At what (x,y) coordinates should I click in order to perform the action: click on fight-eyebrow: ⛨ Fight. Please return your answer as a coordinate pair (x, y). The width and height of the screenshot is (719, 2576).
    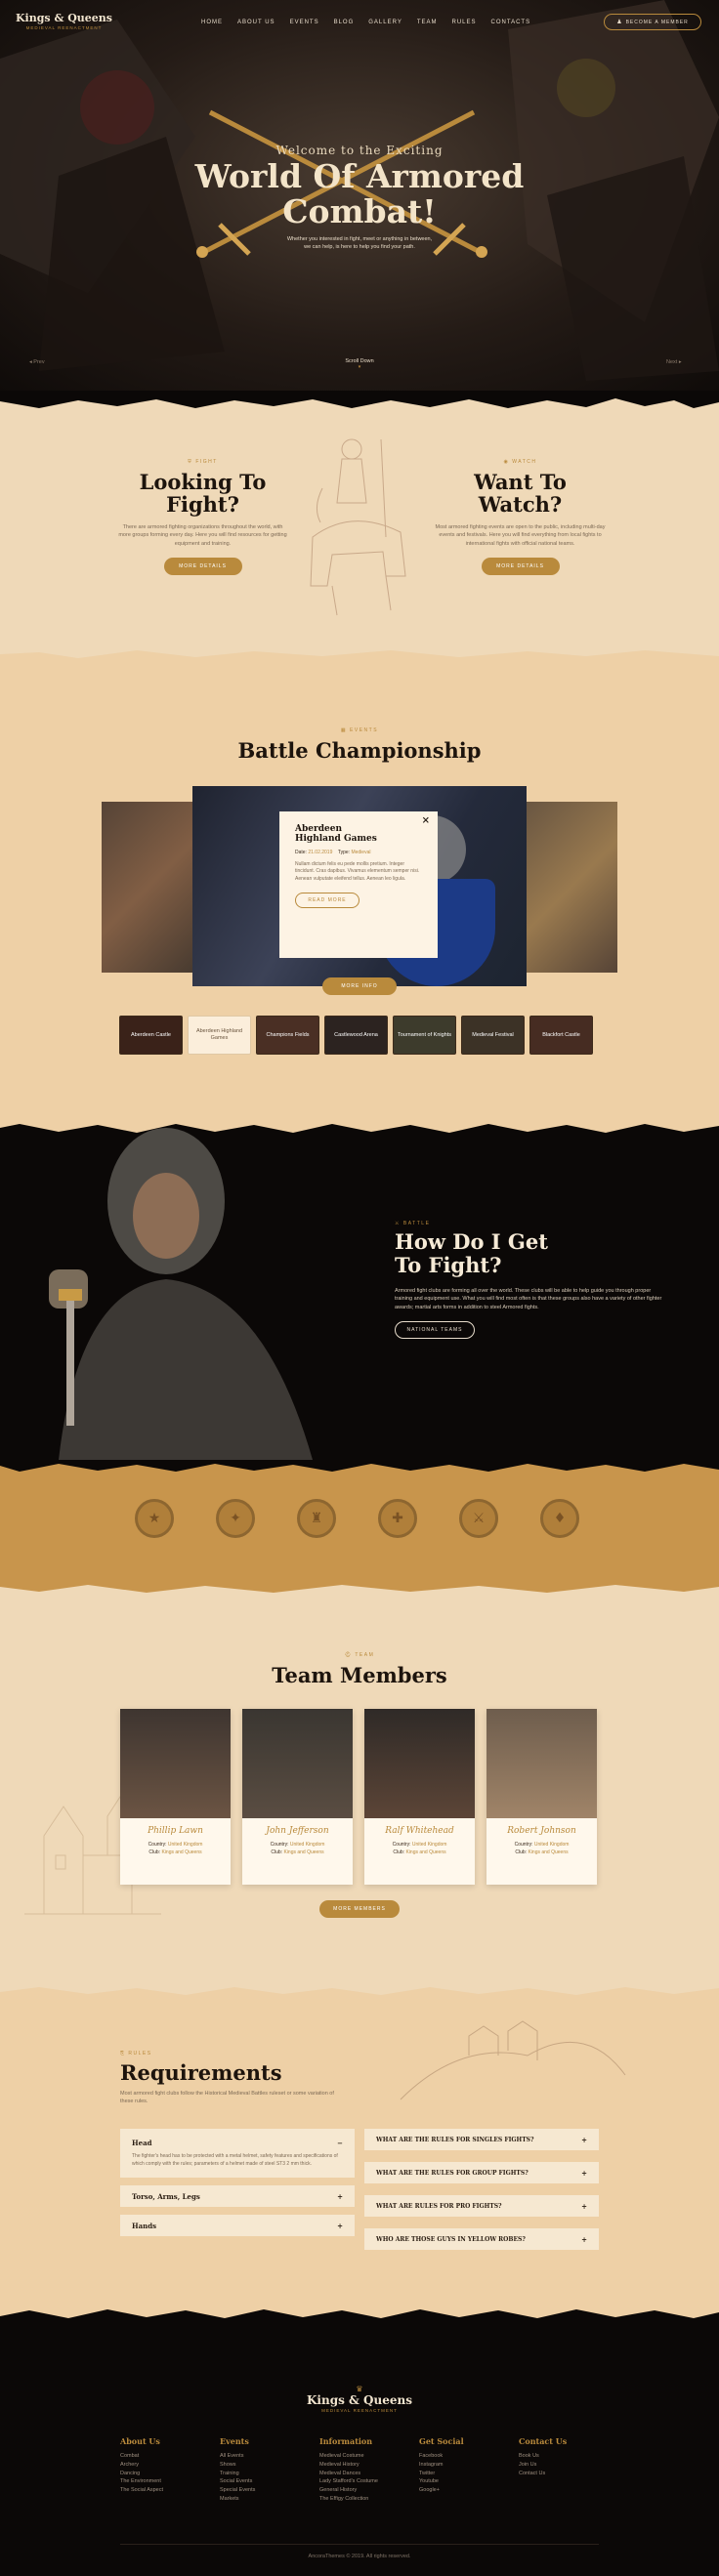
    Looking at the image, I should click on (202, 462).